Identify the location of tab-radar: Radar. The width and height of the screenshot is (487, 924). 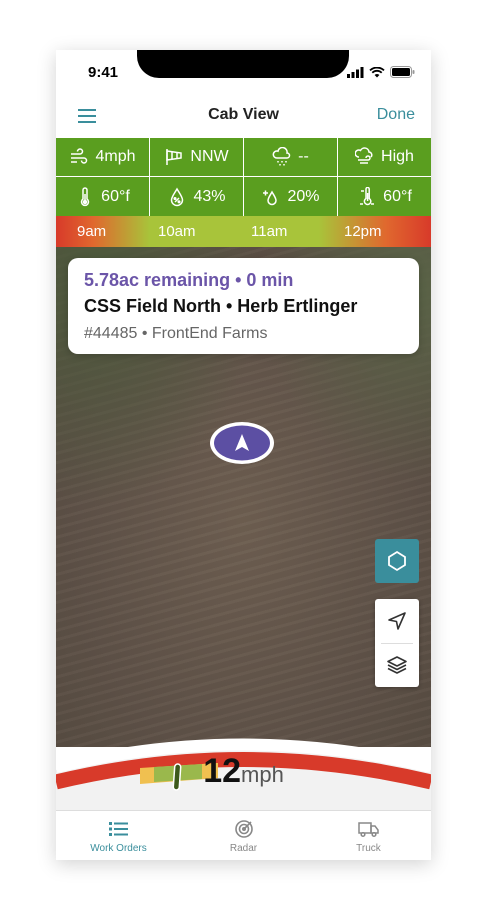
(243, 835).